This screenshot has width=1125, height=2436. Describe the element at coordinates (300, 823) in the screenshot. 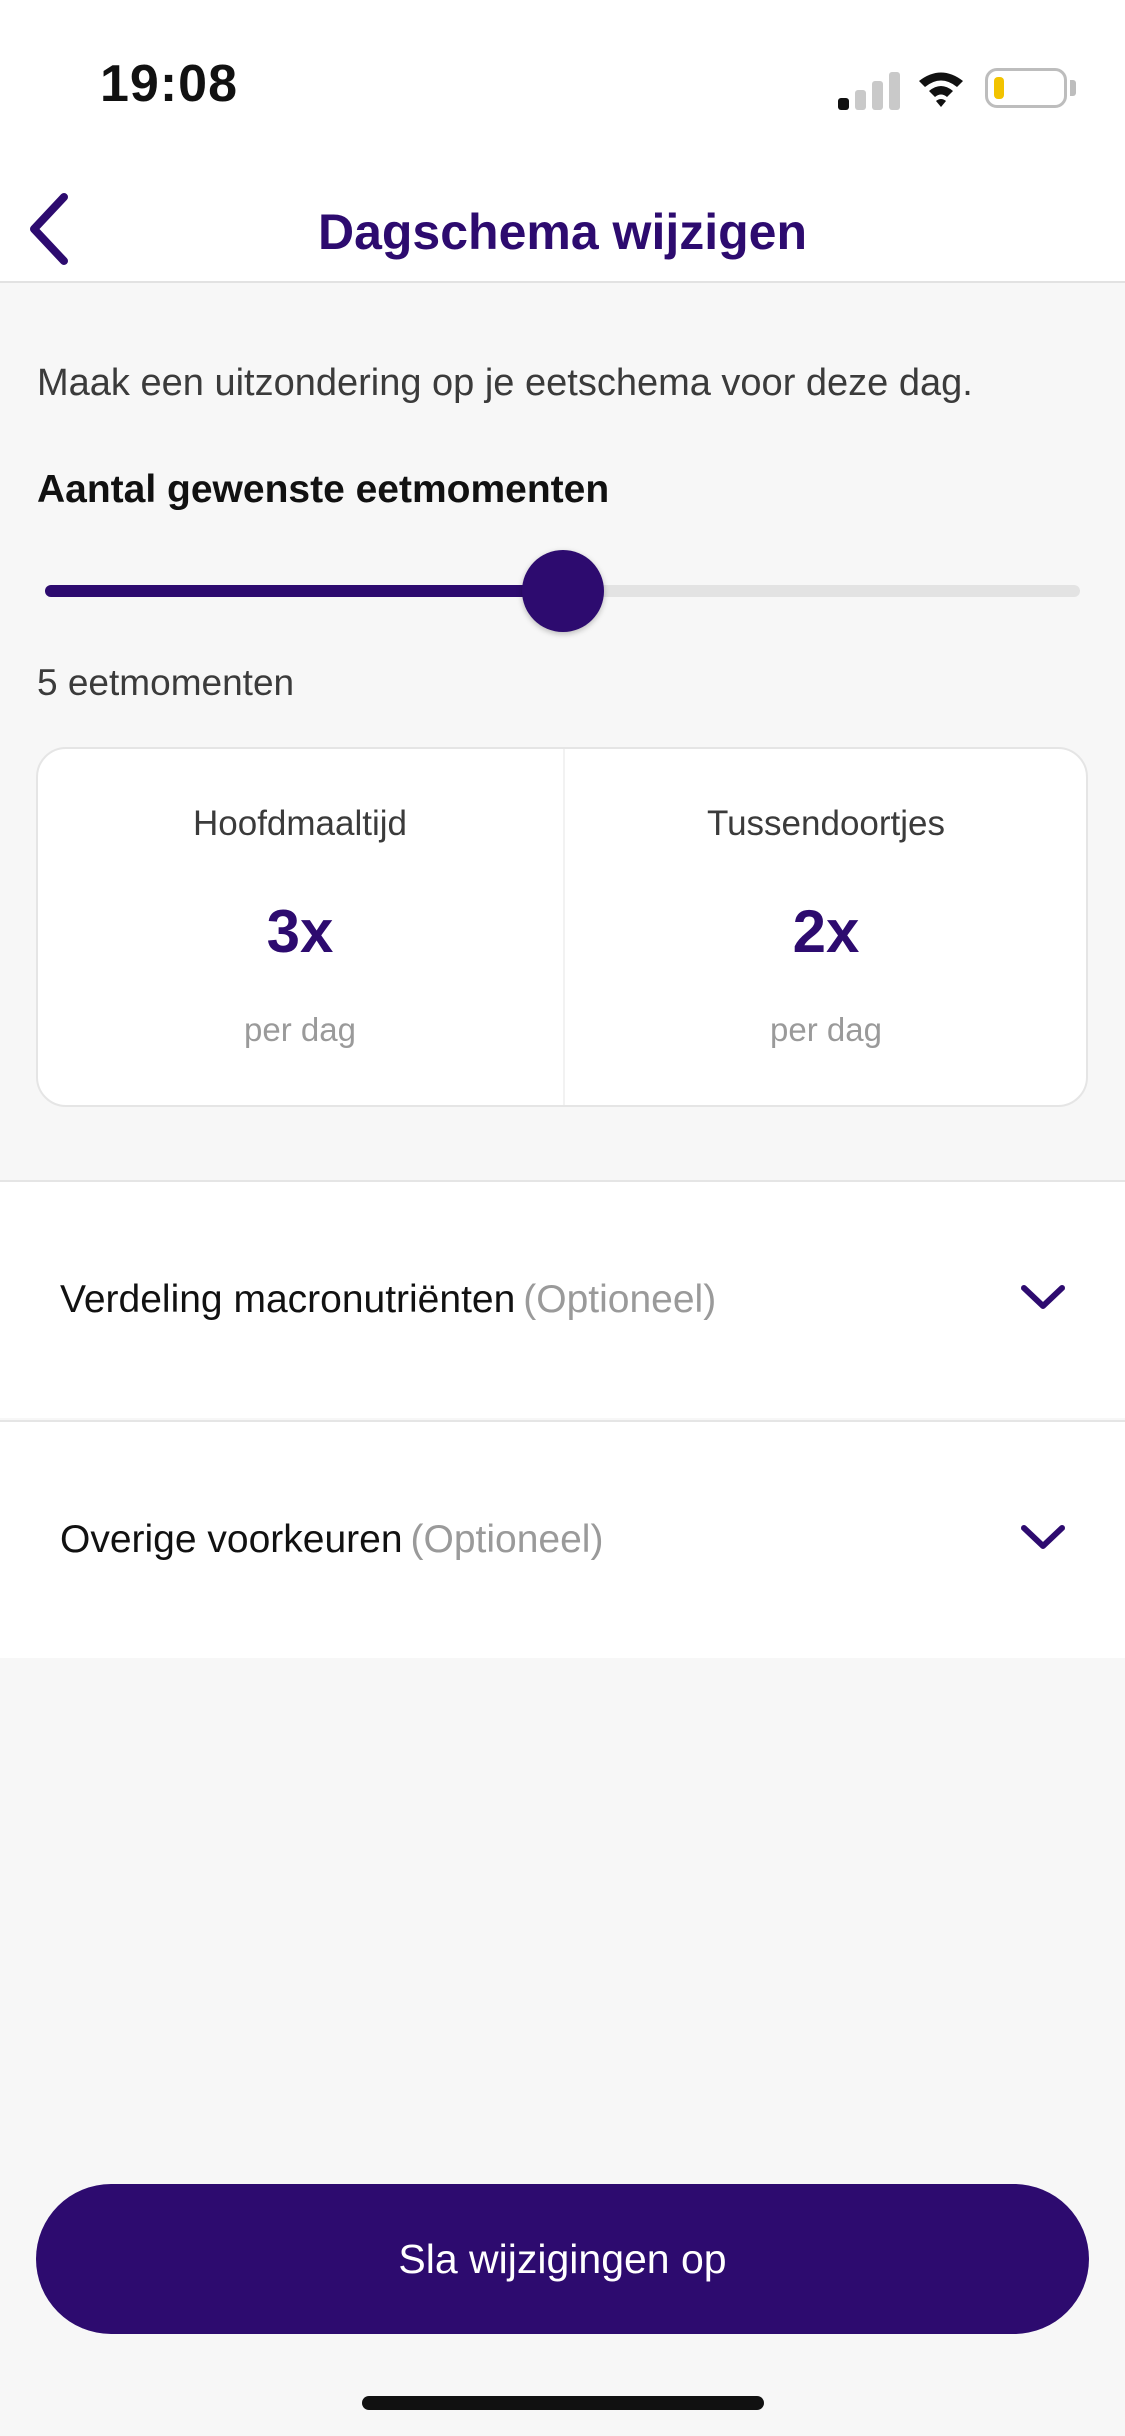

I see `main-meals-label: Hoofdmaaltijd` at that location.